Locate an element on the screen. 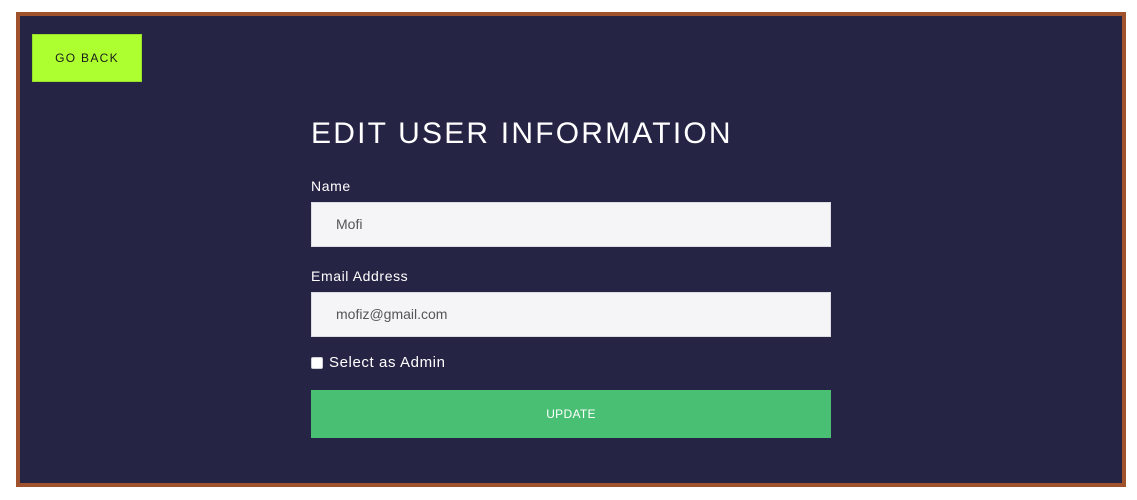 The width and height of the screenshot is (1137, 500). admin-checkbox-label: Select as Admin is located at coordinates (387, 362).